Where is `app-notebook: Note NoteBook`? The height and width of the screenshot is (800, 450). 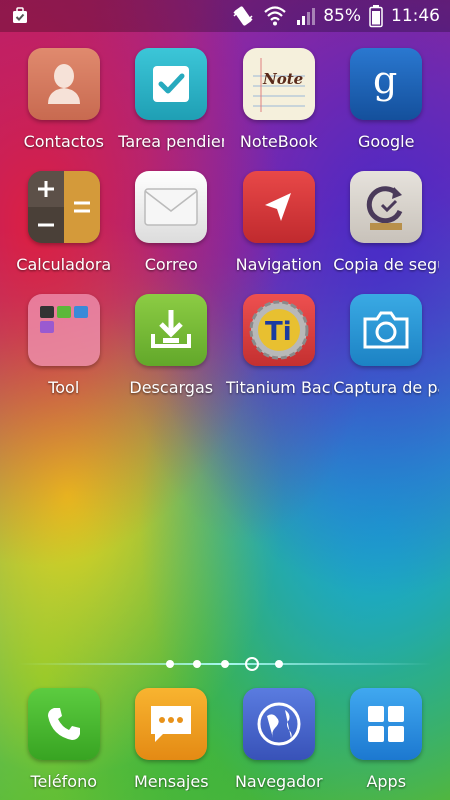
app-notebook: Note NoteBook is located at coordinates (279, 109).